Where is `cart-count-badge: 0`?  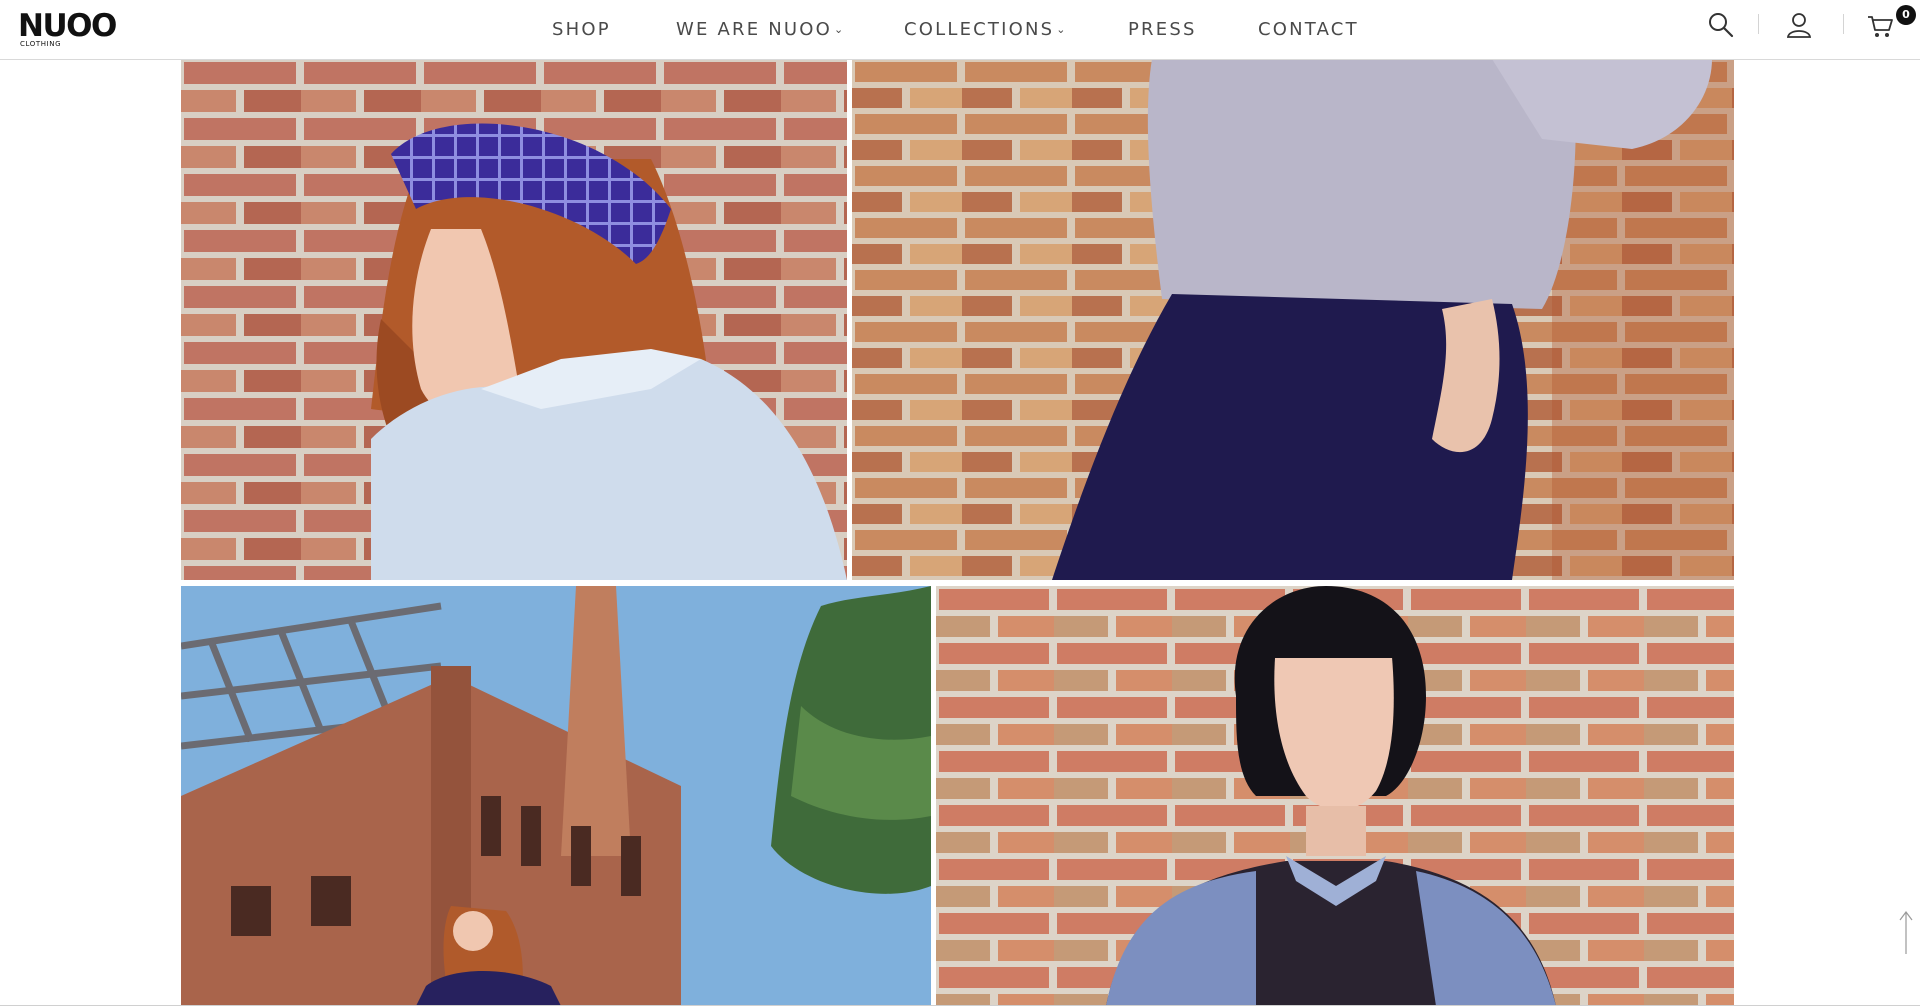
cart-count-badge: 0 is located at coordinates (1906, 15).